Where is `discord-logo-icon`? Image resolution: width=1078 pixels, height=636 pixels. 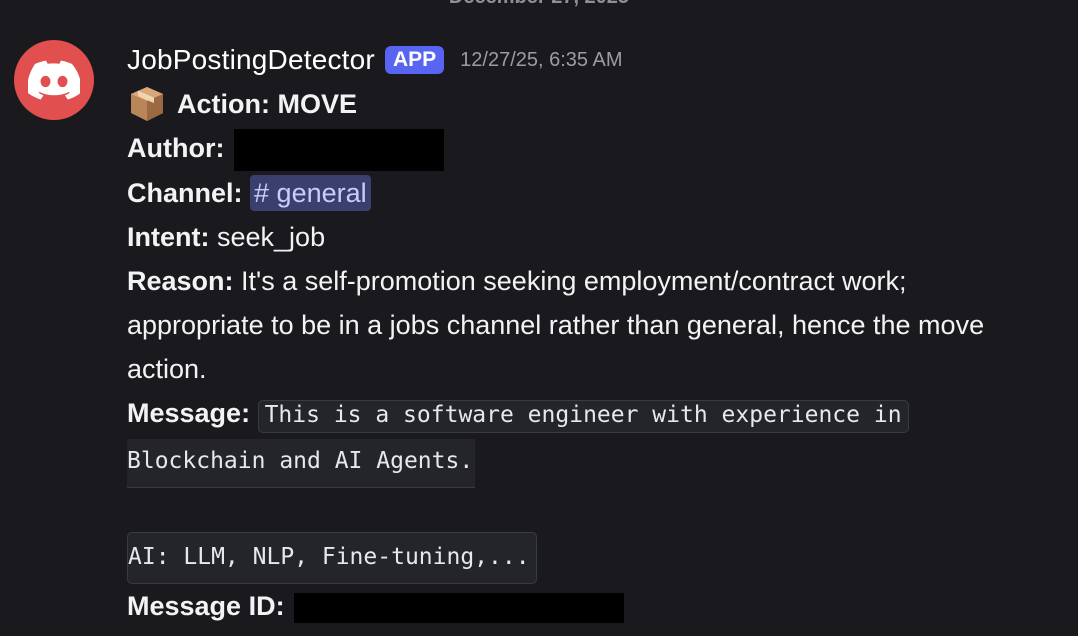
discord-logo-icon is located at coordinates (54, 80).